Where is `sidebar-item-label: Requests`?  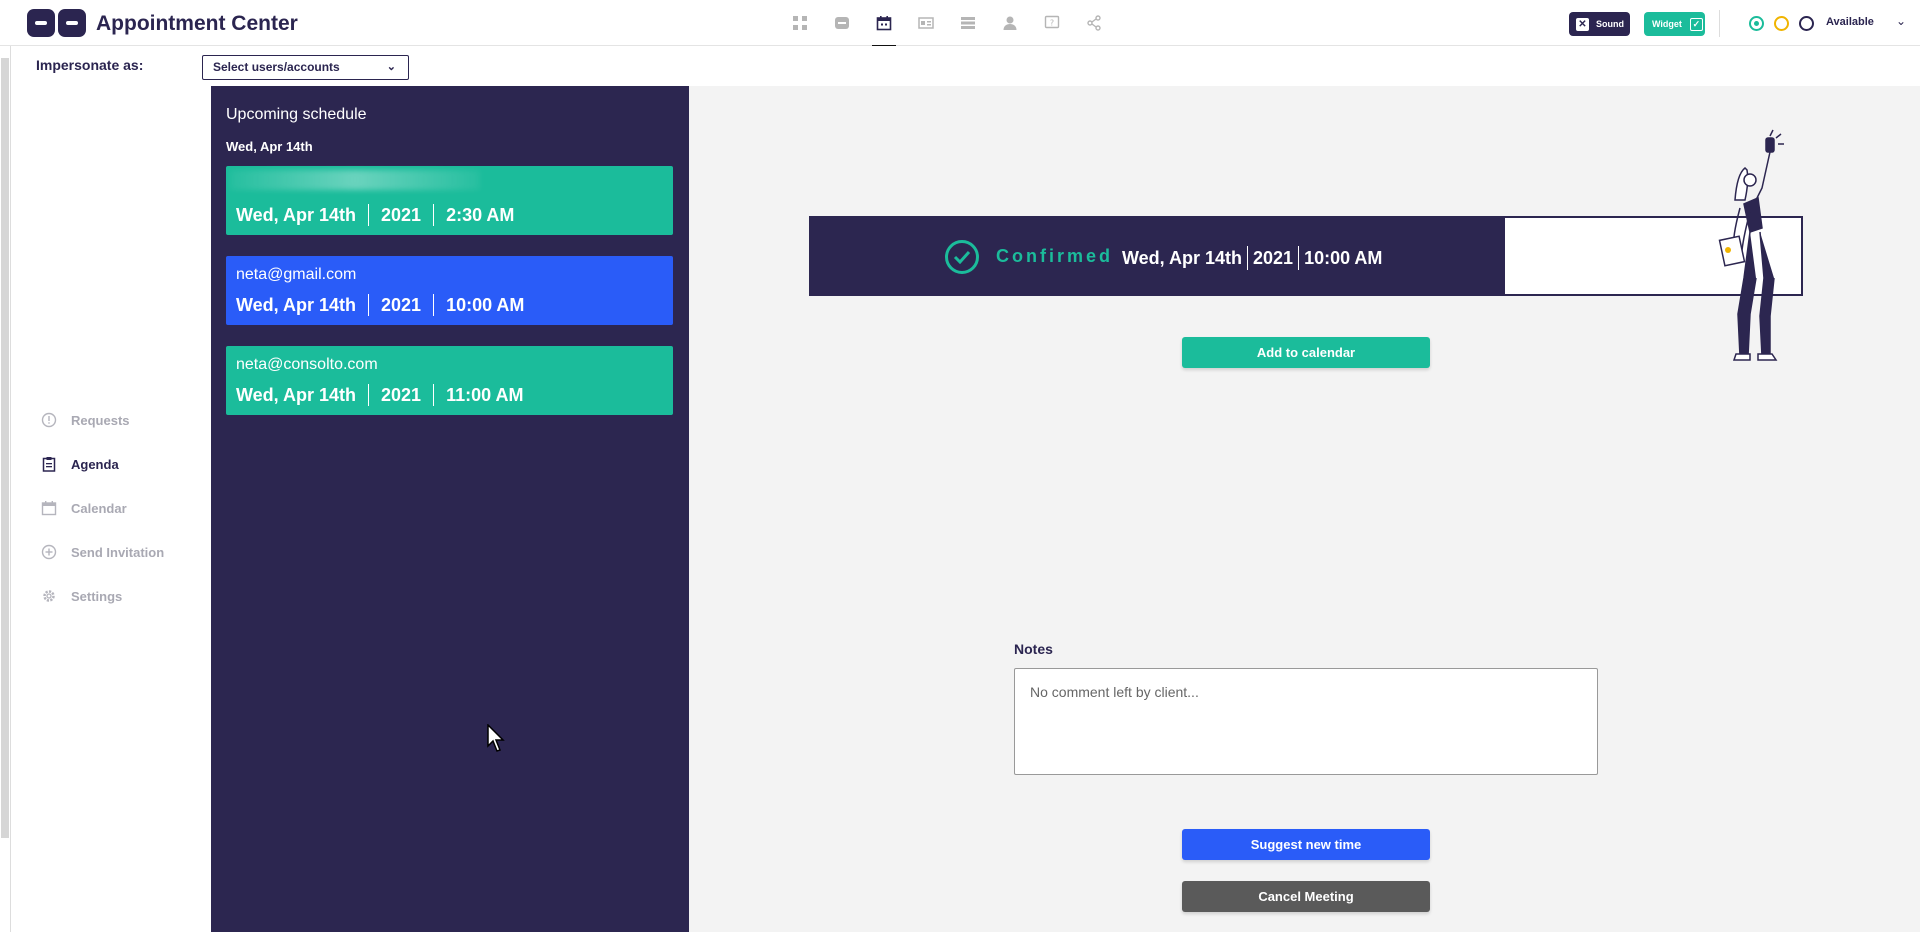
sidebar-item-label: Requests is located at coordinates (100, 420).